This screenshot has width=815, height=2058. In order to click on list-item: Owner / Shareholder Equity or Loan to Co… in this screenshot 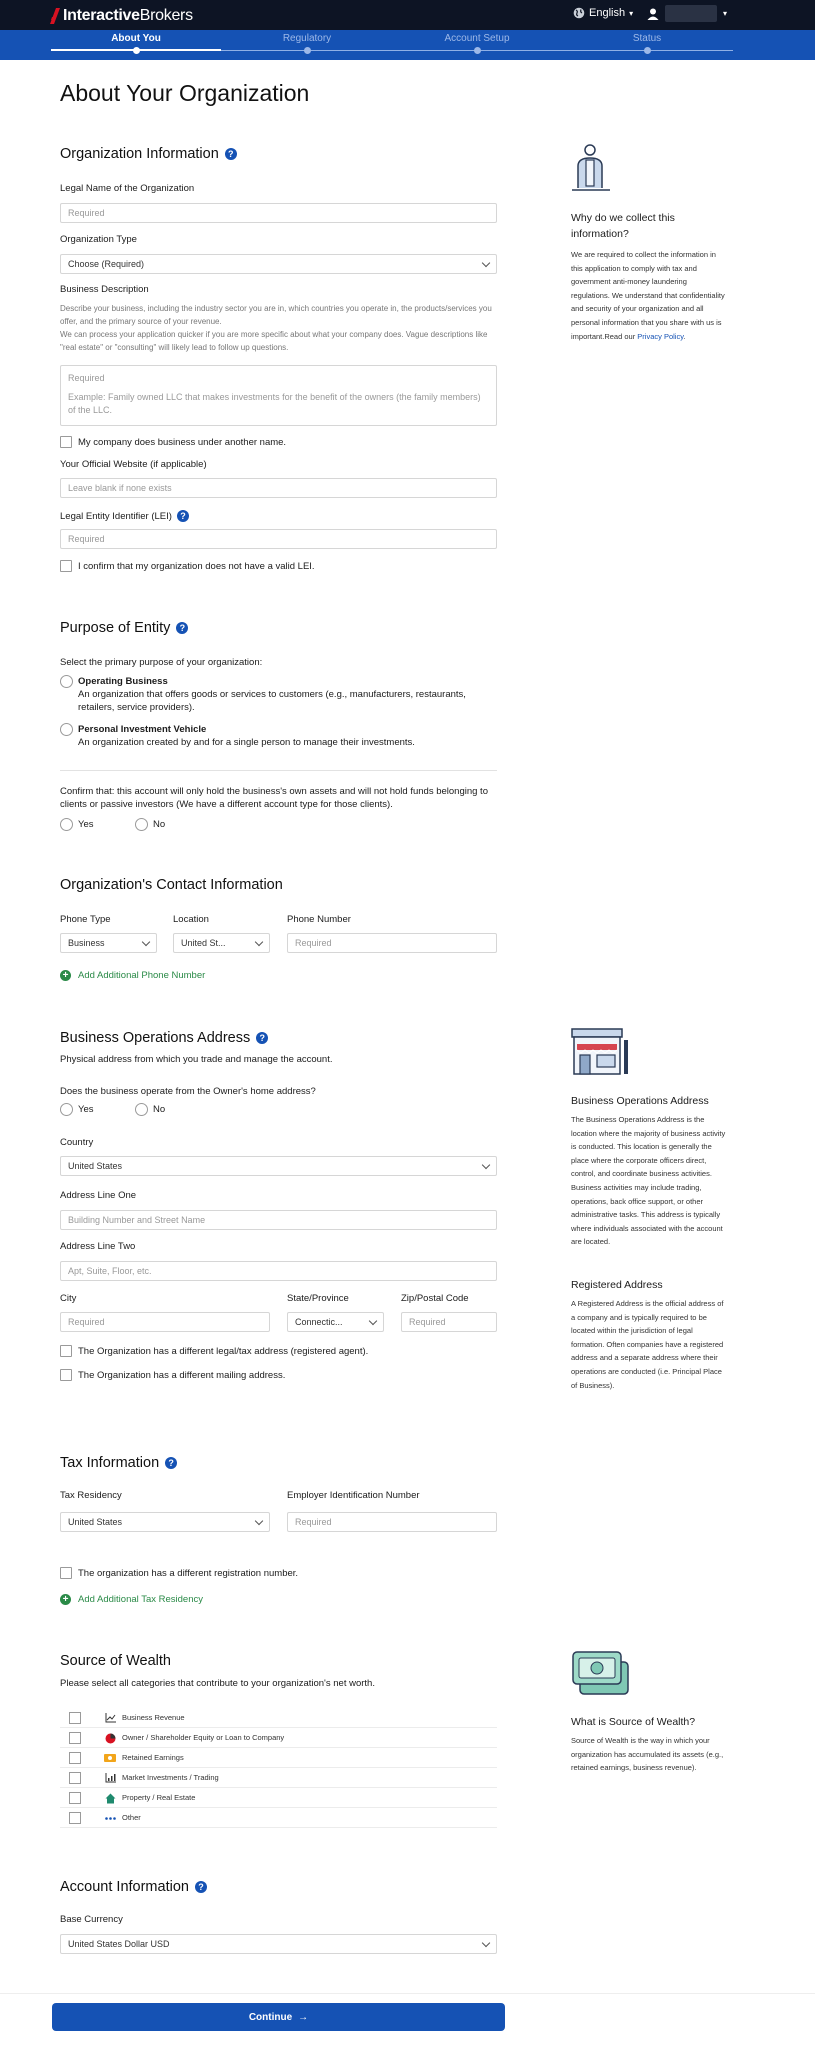, I will do `click(278, 1738)`.